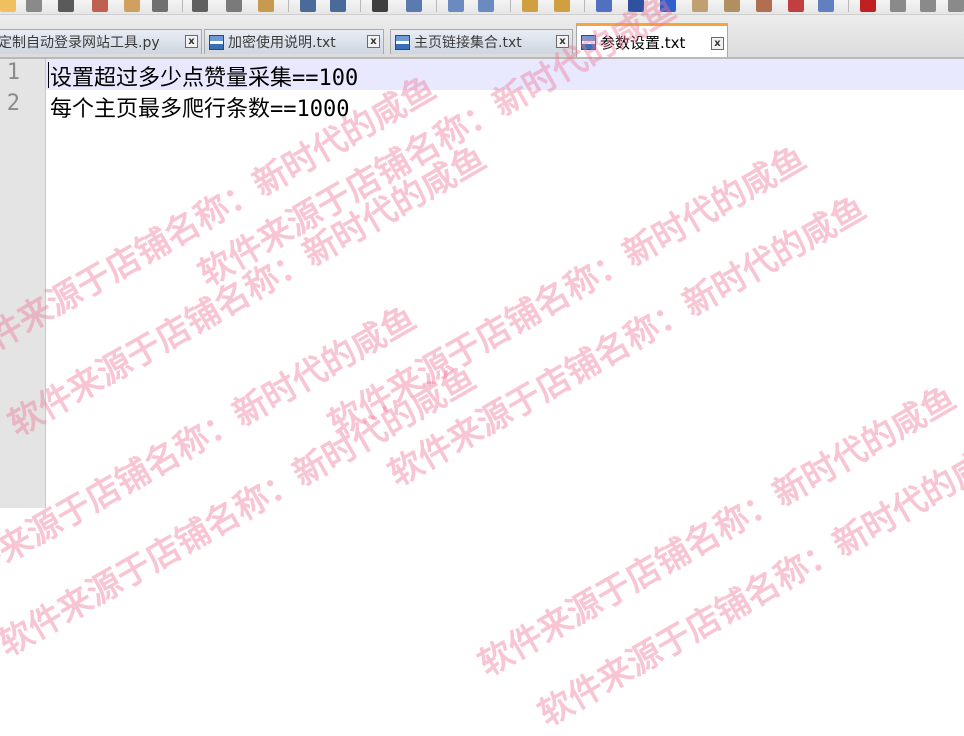  What do you see at coordinates (604, 6) in the screenshot?
I see `word-wrap-icon` at bounding box center [604, 6].